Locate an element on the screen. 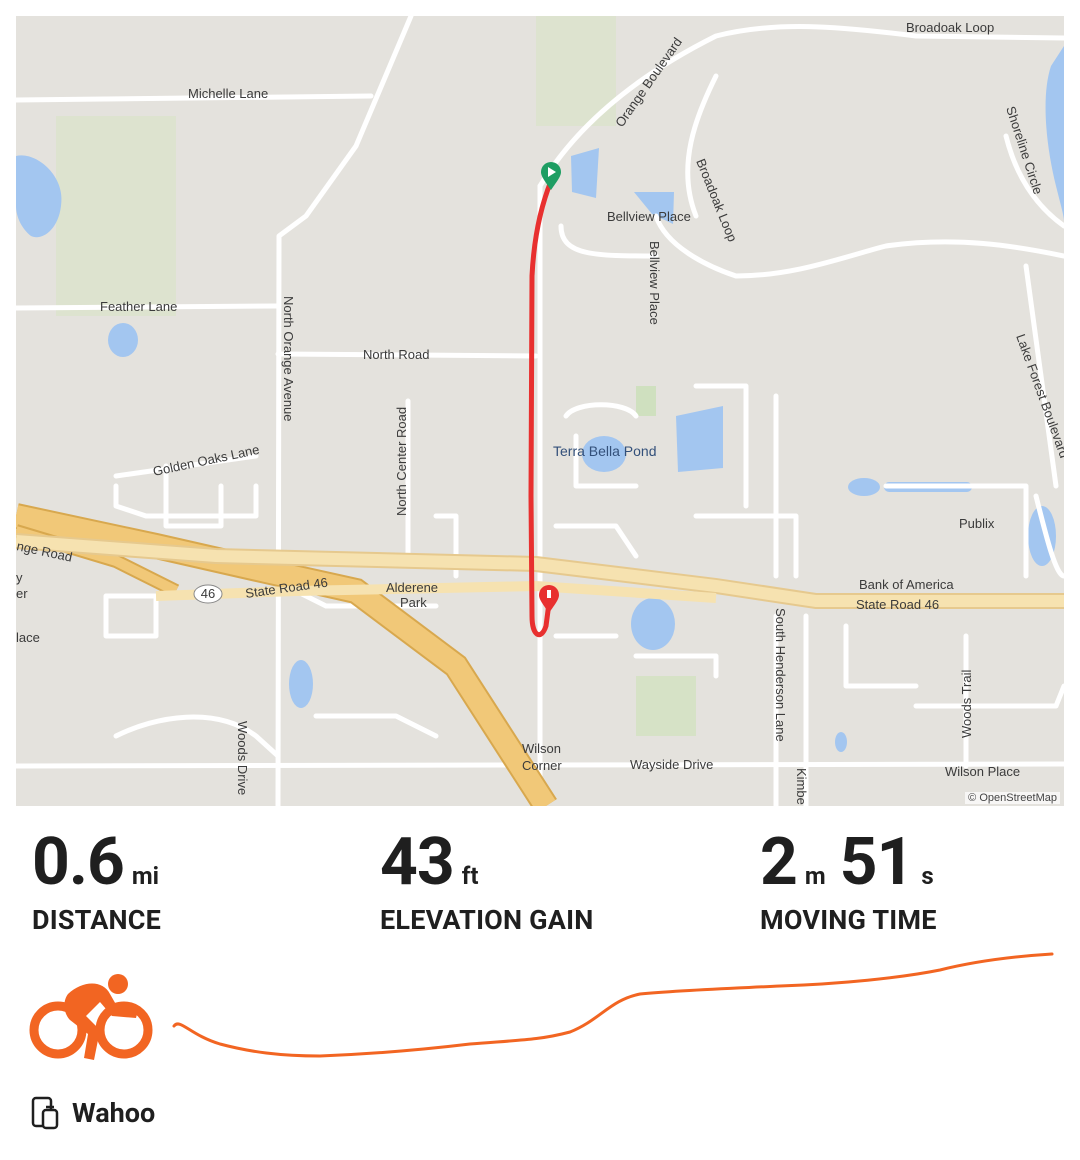 This screenshot has width=1080, height=1160. stat-distance: 0.6 mi DISTANCE is located at coordinates (102, 883).